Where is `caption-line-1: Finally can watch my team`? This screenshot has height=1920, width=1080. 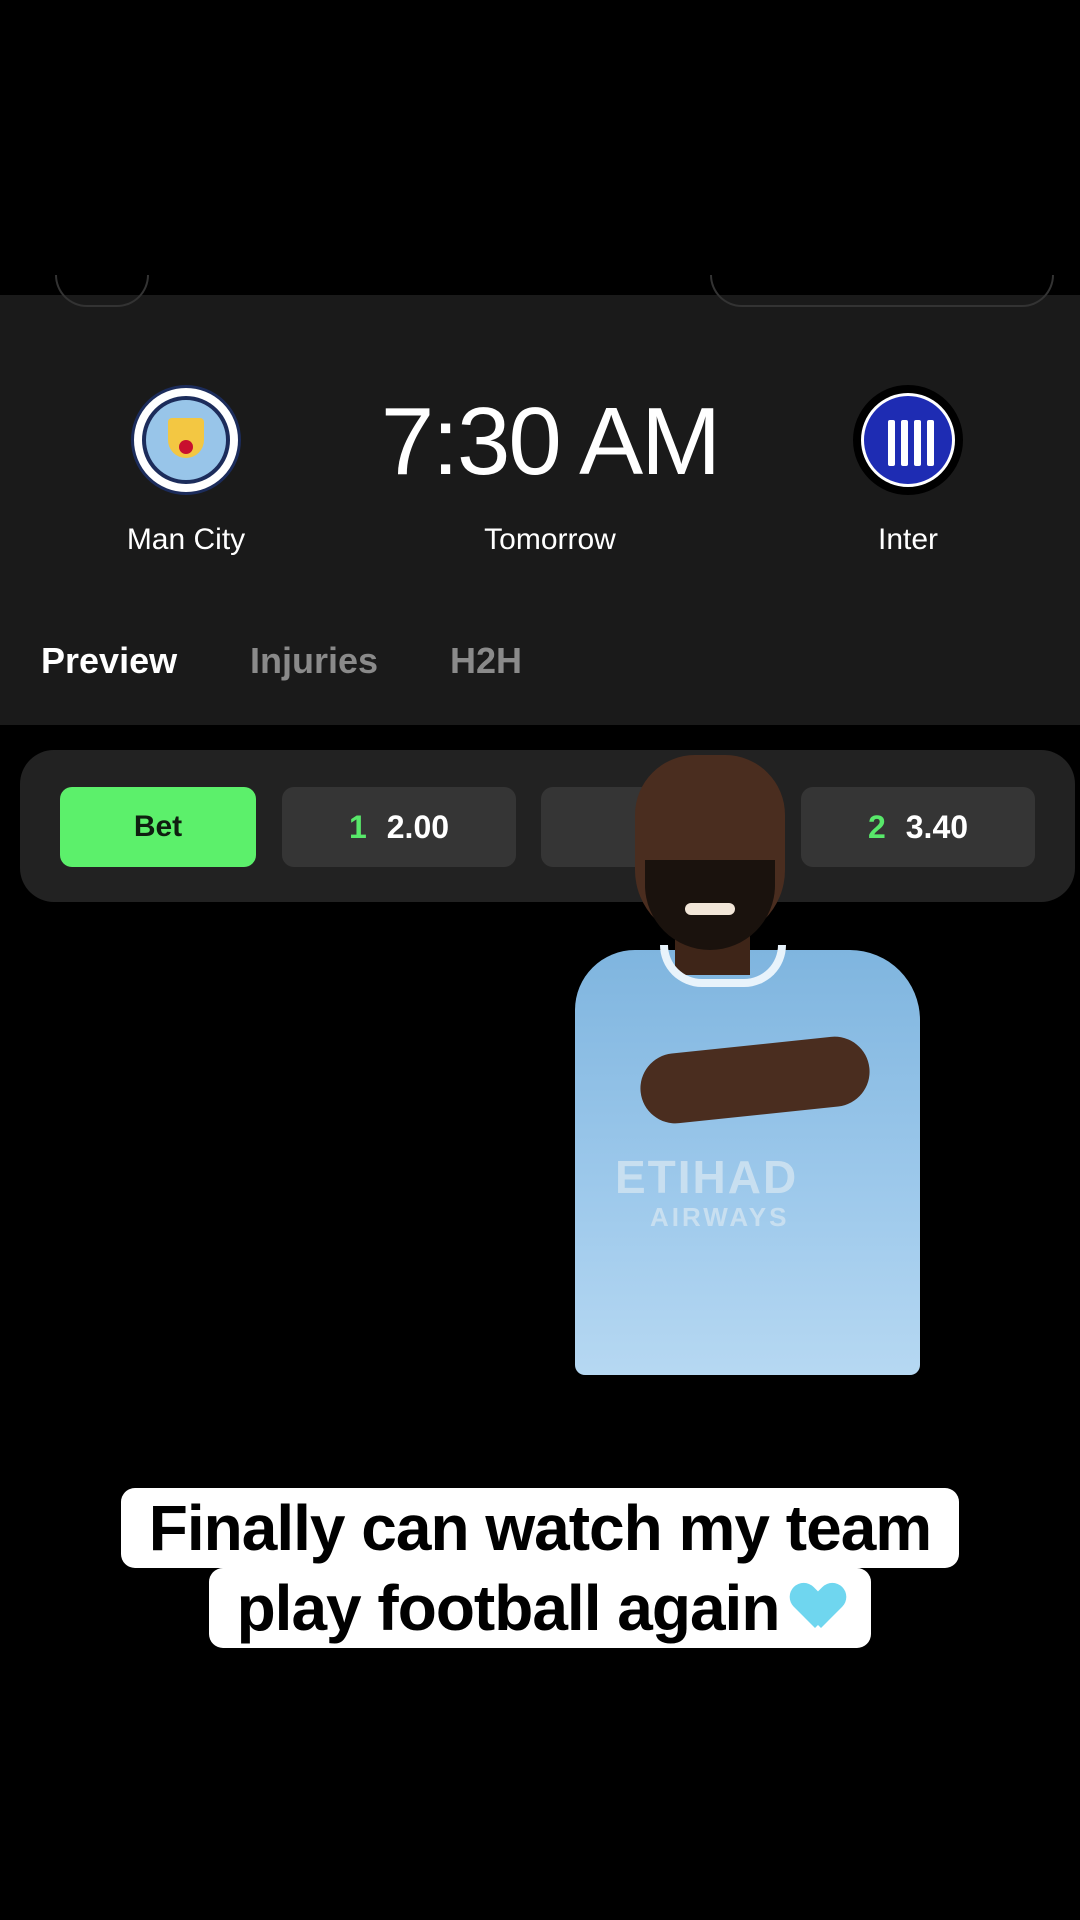
caption-line-1: Finally can watch my team is located at coordinates (540, 1528).